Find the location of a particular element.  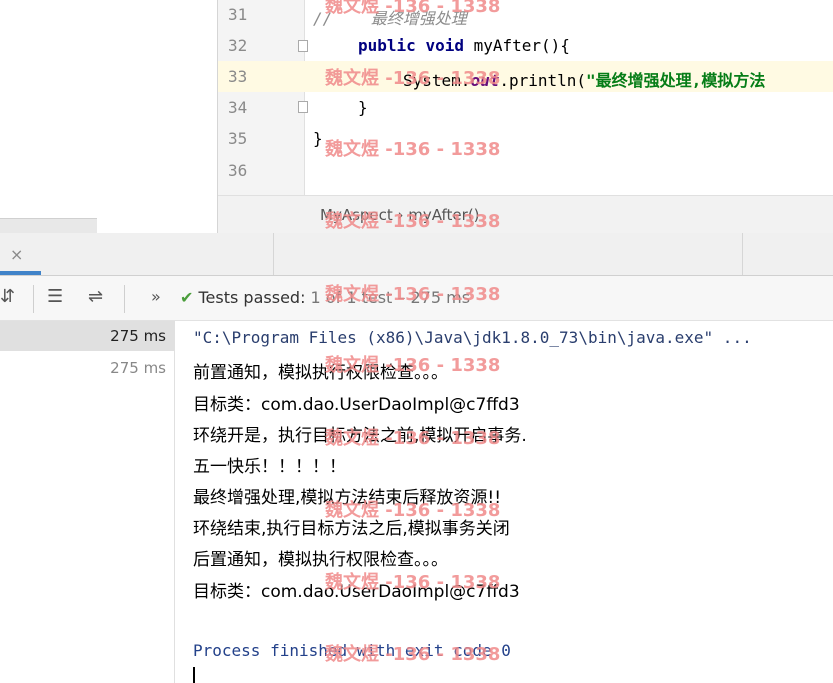

code-method-decl: public void myAfter(){ is located at coordinates (464, 45).